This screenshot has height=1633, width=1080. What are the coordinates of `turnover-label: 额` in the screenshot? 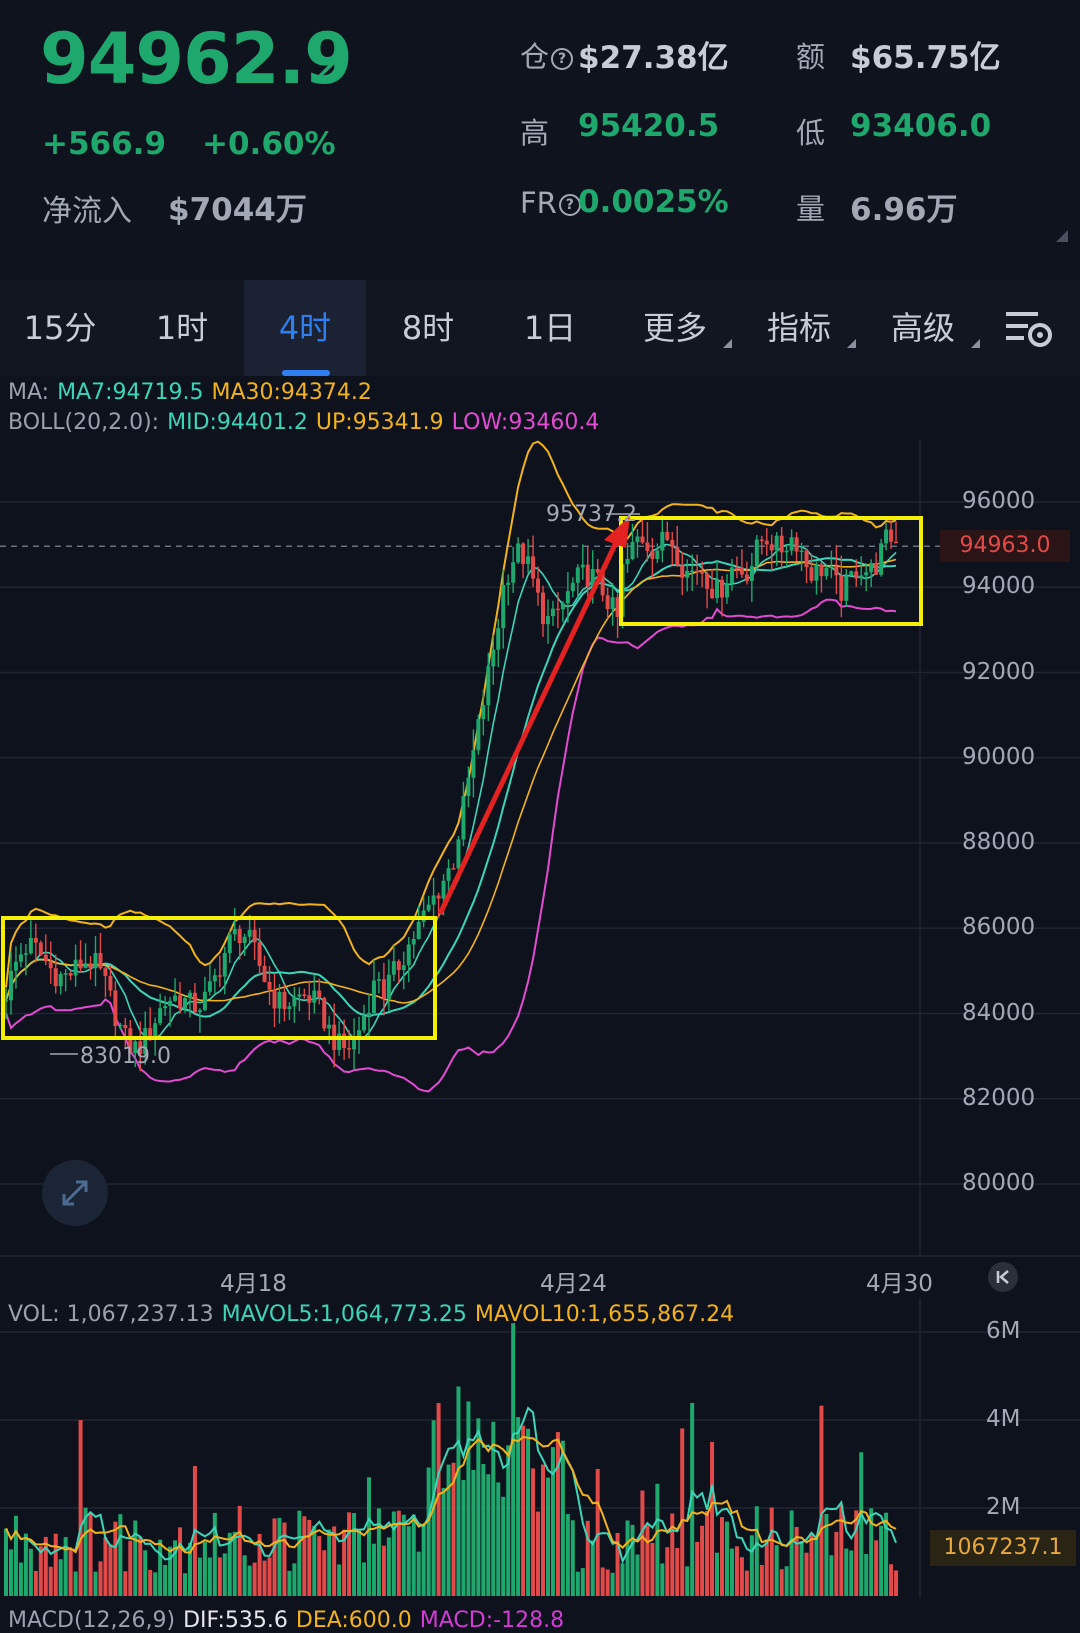 It's located at (811, 57).